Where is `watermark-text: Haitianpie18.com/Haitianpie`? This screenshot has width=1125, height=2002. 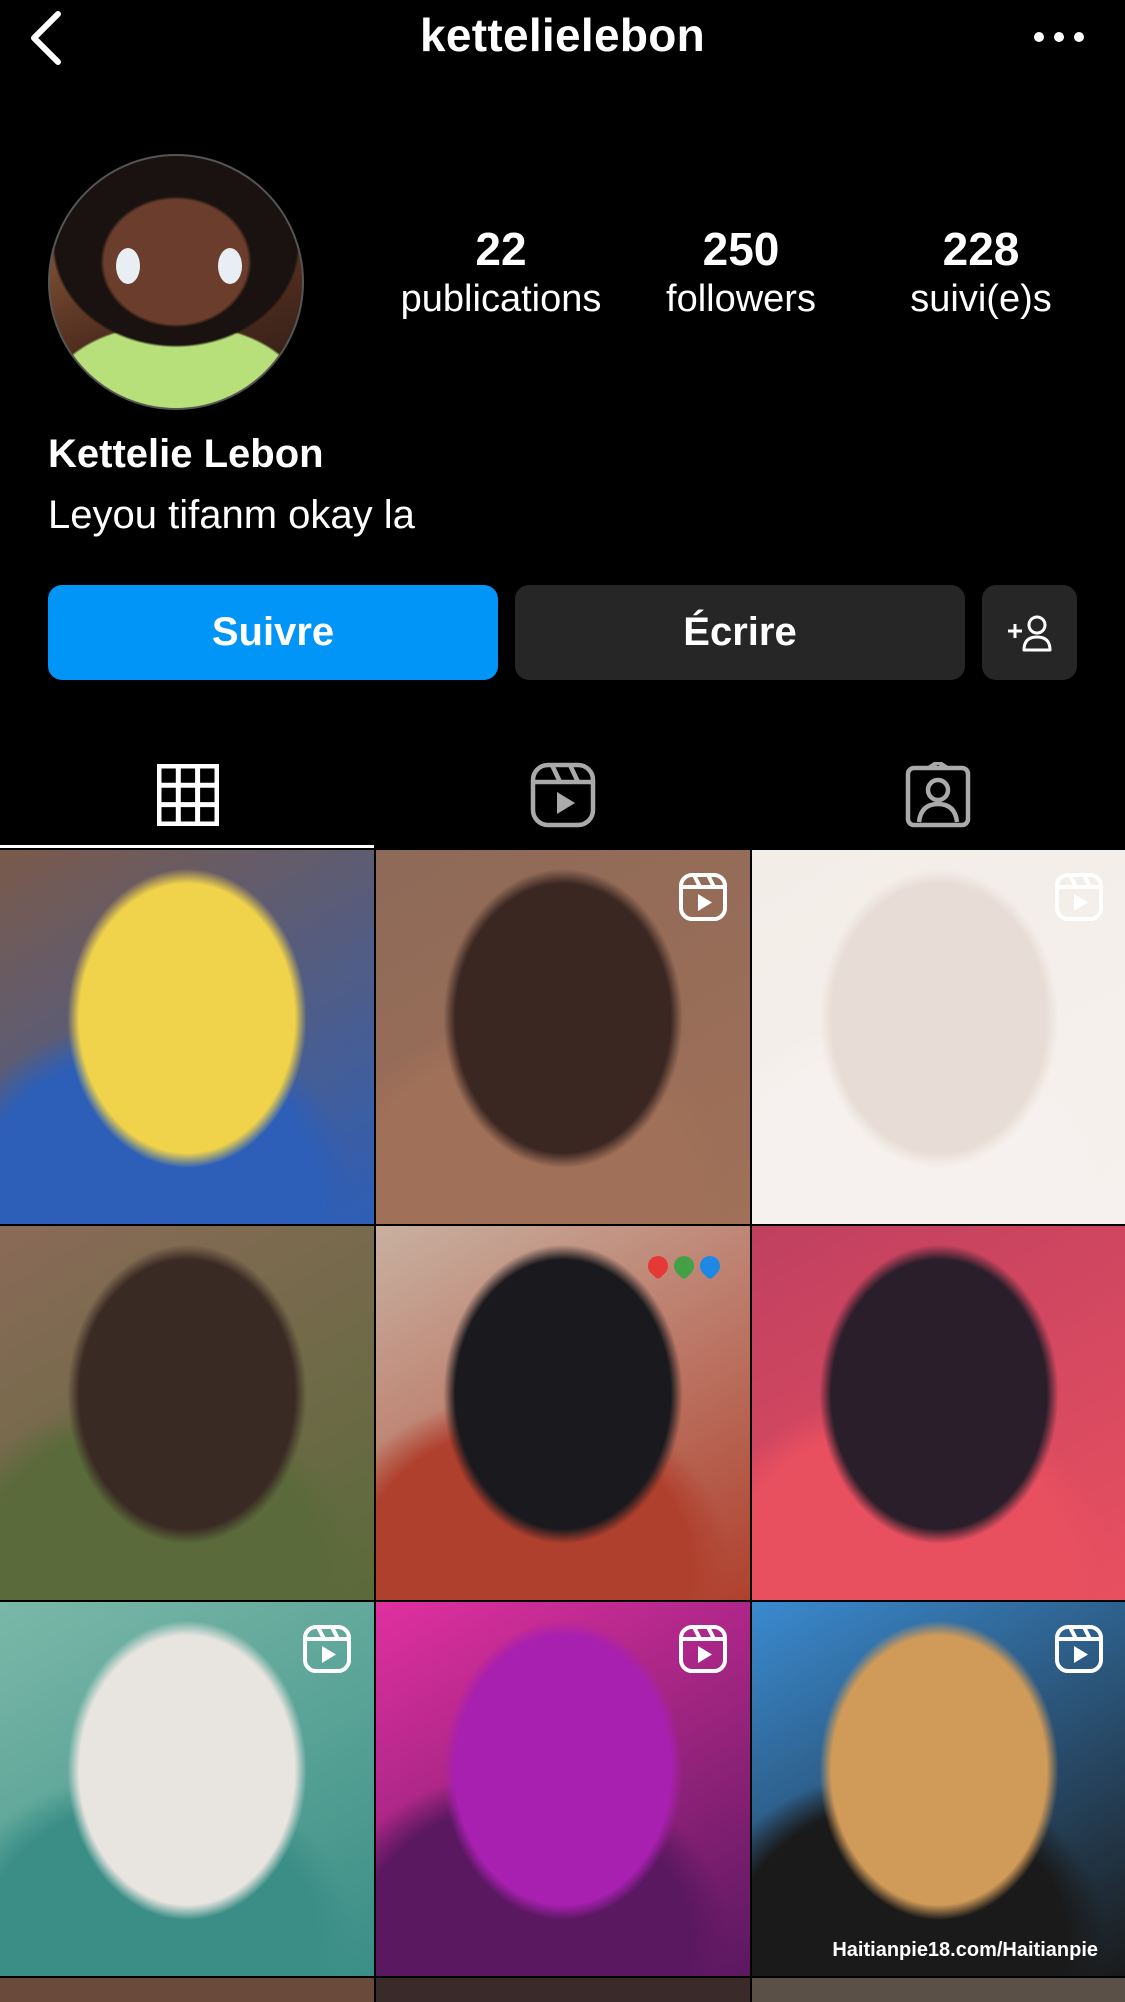
watermark-text: Haitianpie18.com/Haitianpie is located at coordinates (965, 1950).